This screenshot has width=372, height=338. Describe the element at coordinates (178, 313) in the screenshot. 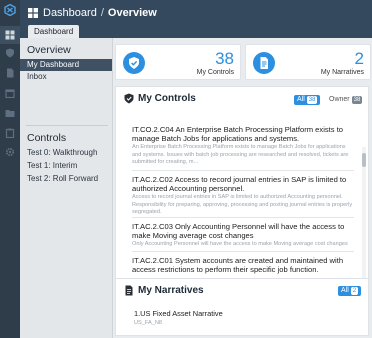

I see `narrative-title: 1.US Fixed Asset Narrative` at that location.